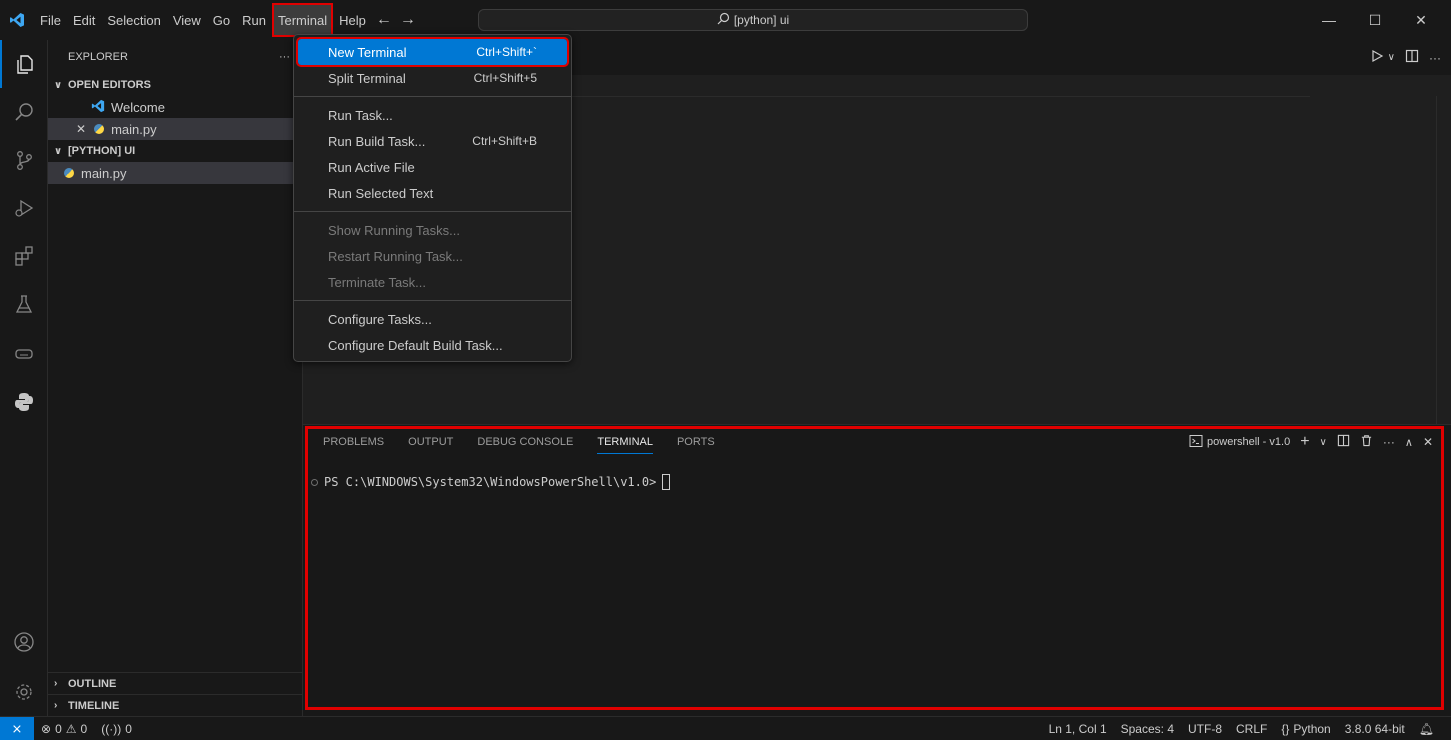 The width and height of the screenshot is (1451, 740). What do you see at coordinates (98, 107) in the screenshot?
I see `vscode-welcome-icon` at bounding box center [98, 107].